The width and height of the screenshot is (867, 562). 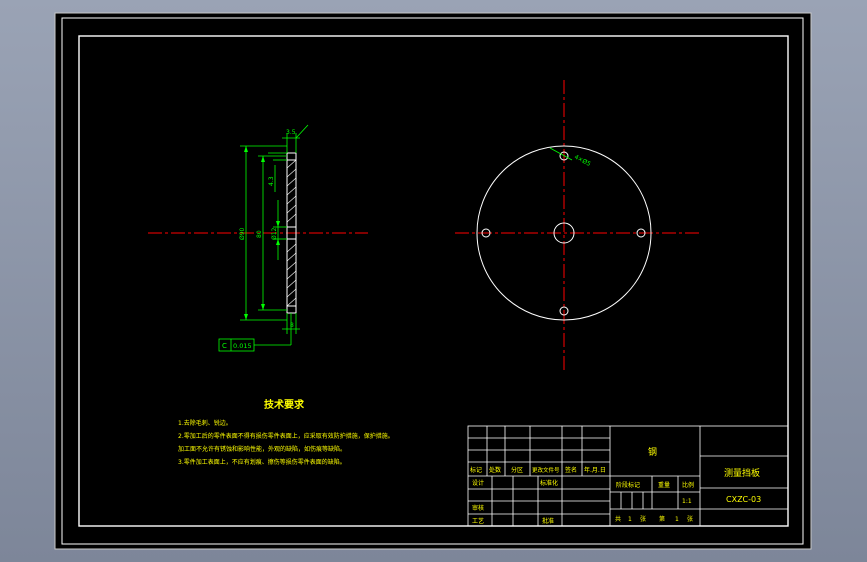 What do you see at coordinates (643, 519) in the screenshot?
I see `tb-total-unit: 张` at bounding box center [643, 519].